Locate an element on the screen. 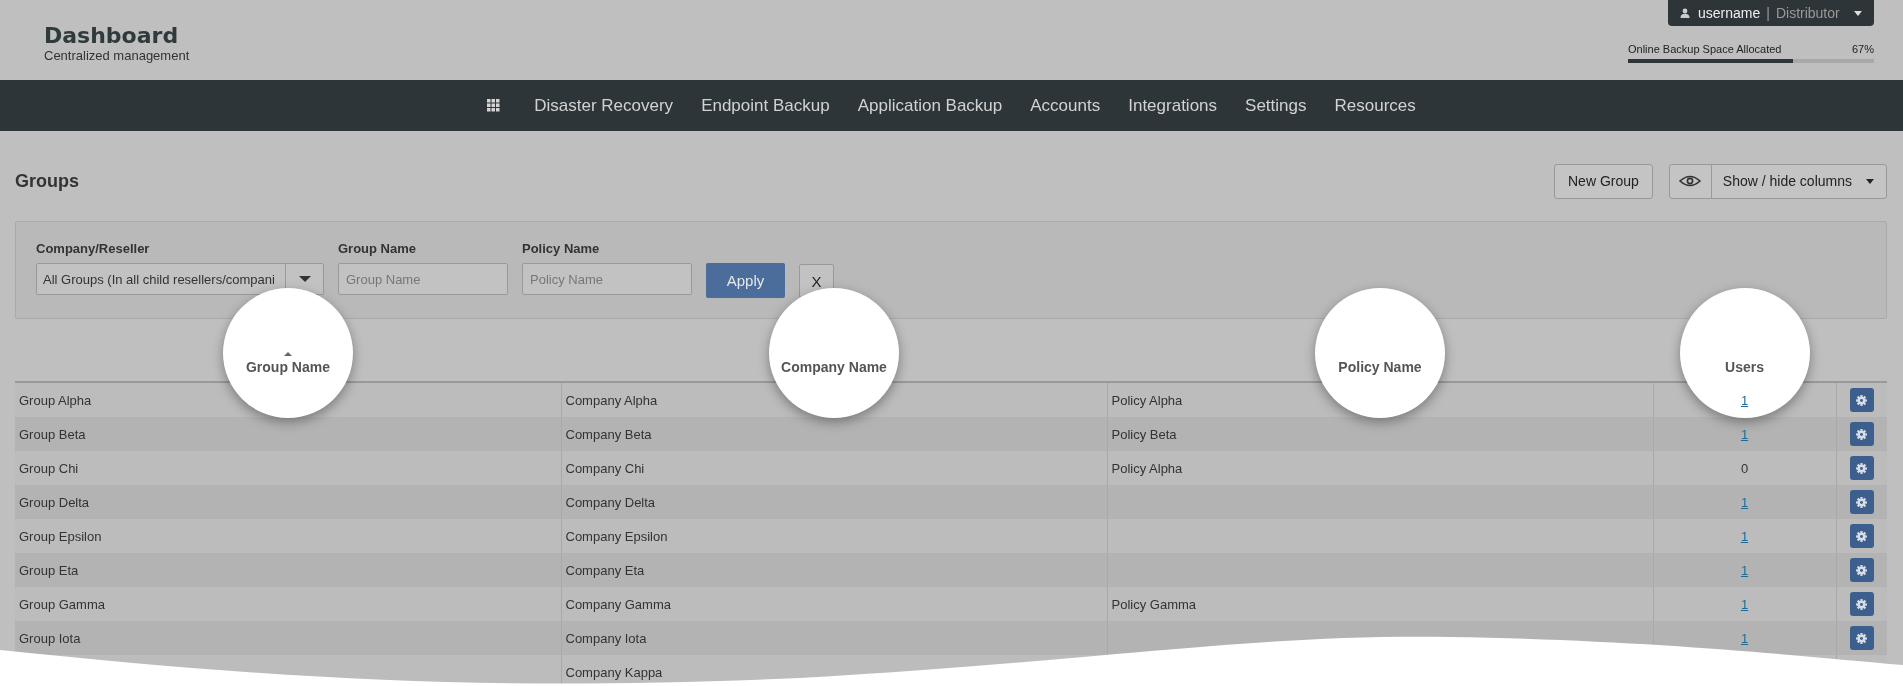 The image size is (1903, 686). table-cell: Group Delta is located at coordinates (54, 502).